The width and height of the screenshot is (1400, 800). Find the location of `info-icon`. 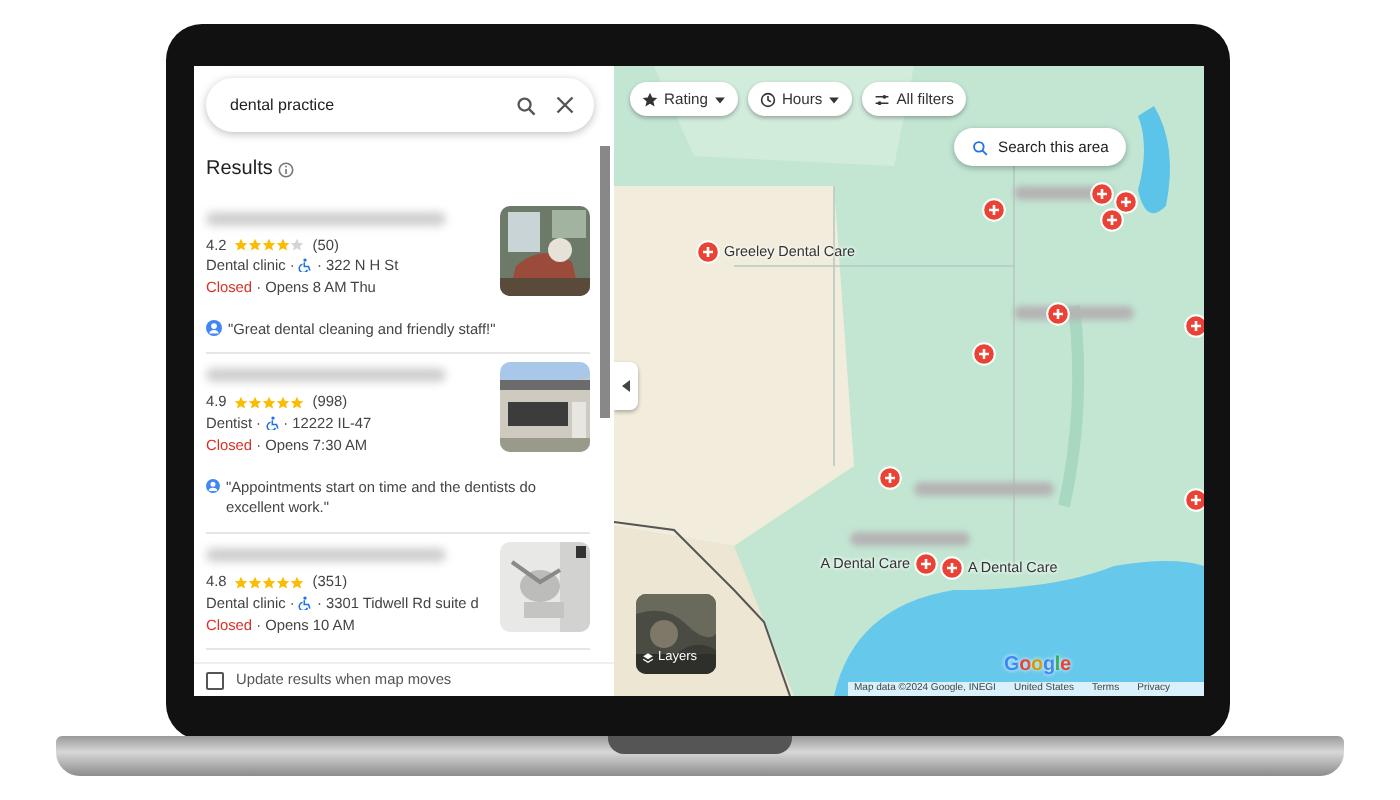

info-icon is located at coordinates (286, 170).